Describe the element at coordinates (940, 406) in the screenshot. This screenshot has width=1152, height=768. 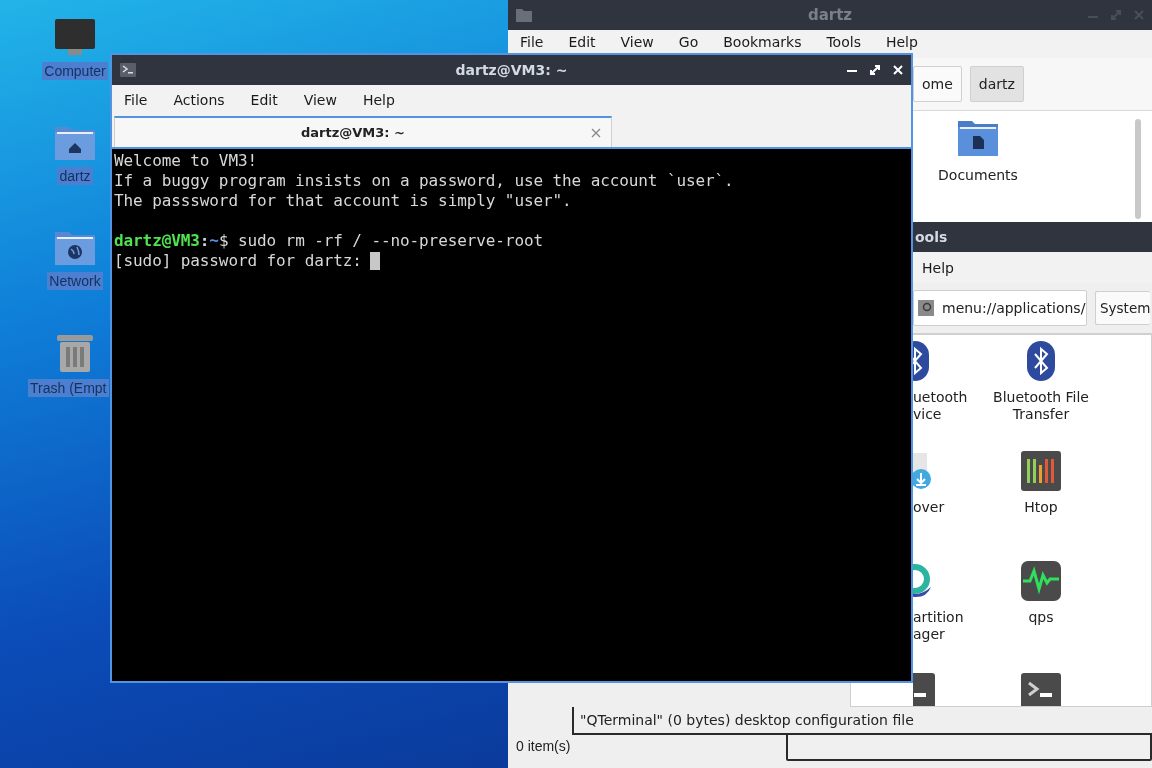
I see `app-label: uetooth vice` at that location.